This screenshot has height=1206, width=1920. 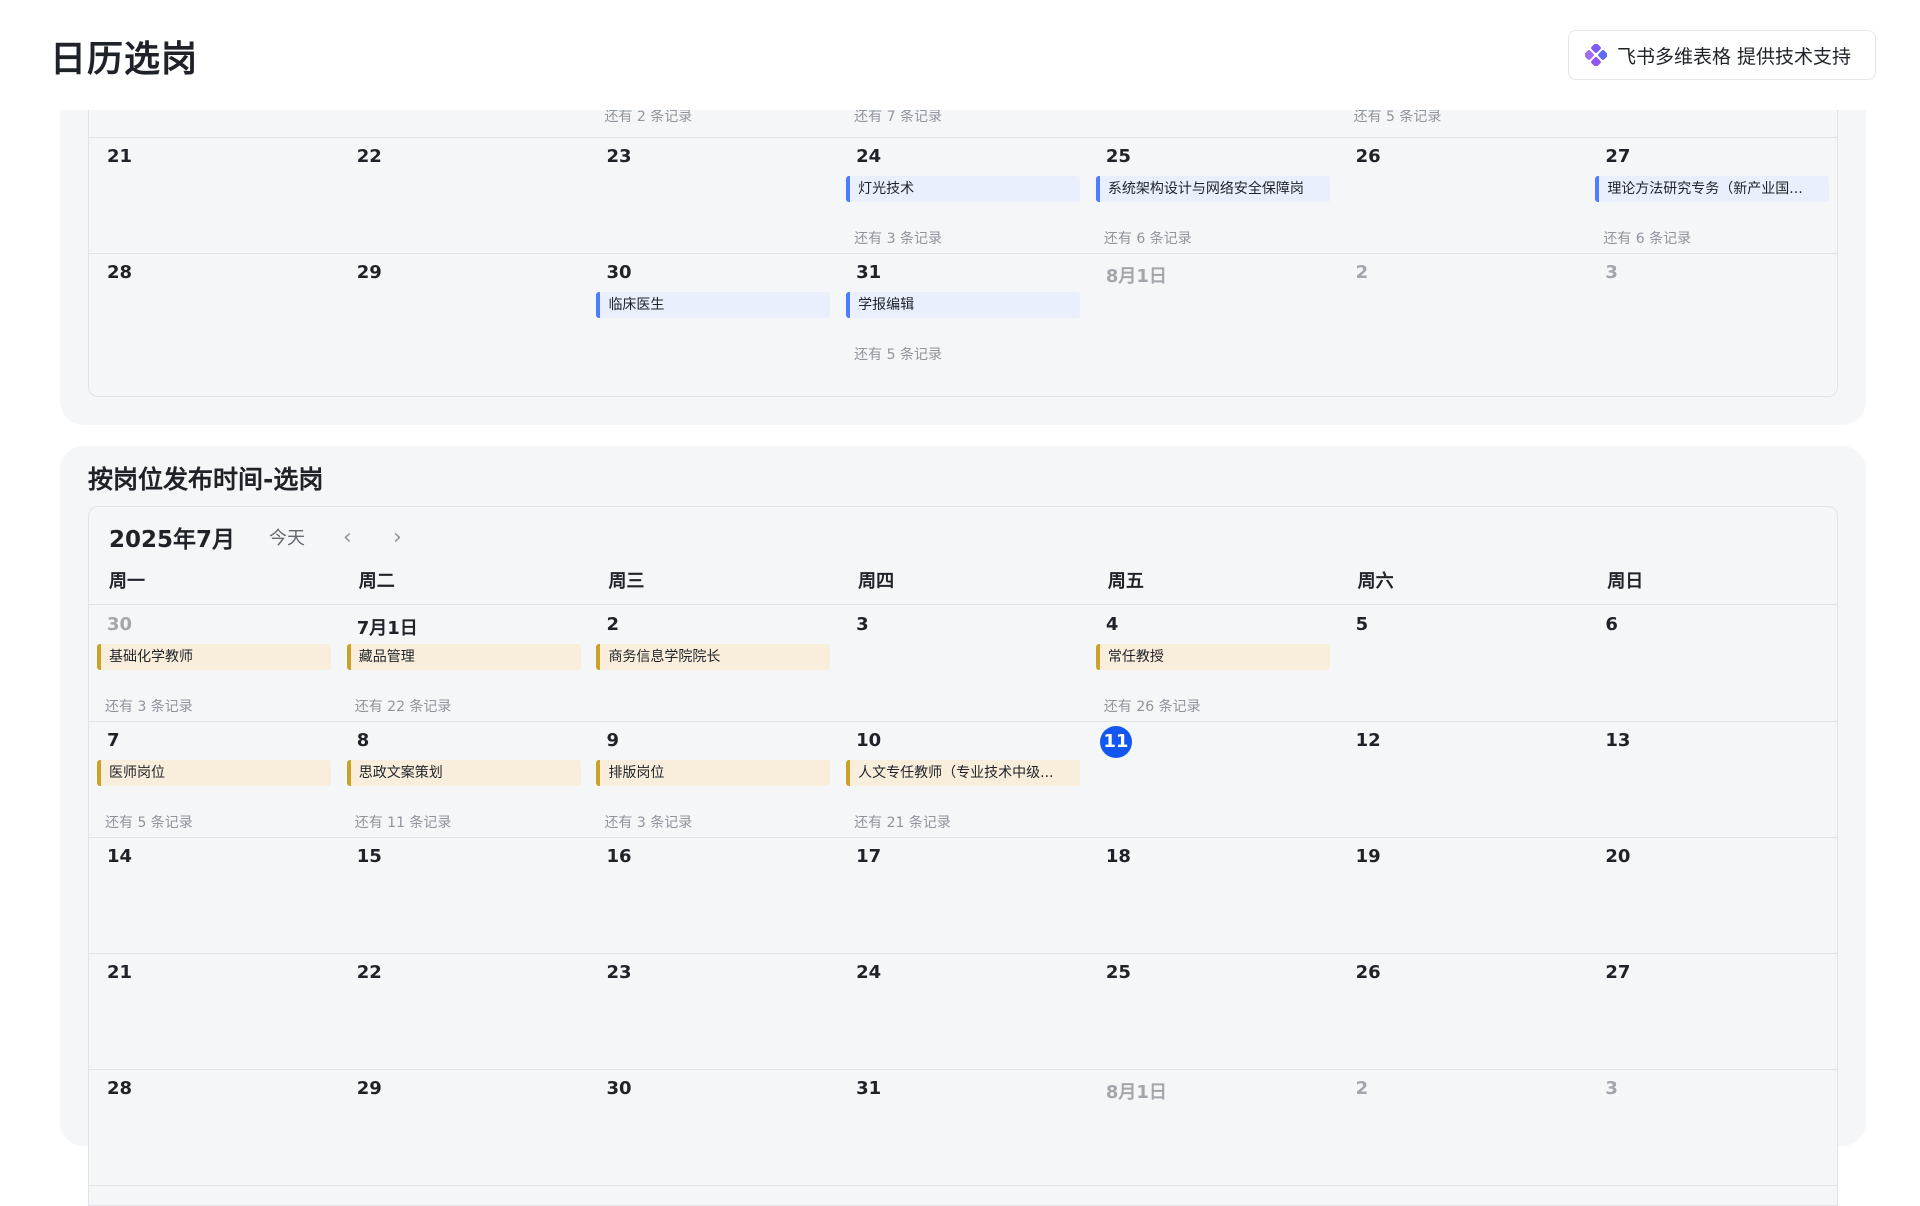 I want to click on page-title: 日历选岗, so click(x=124, y=59).